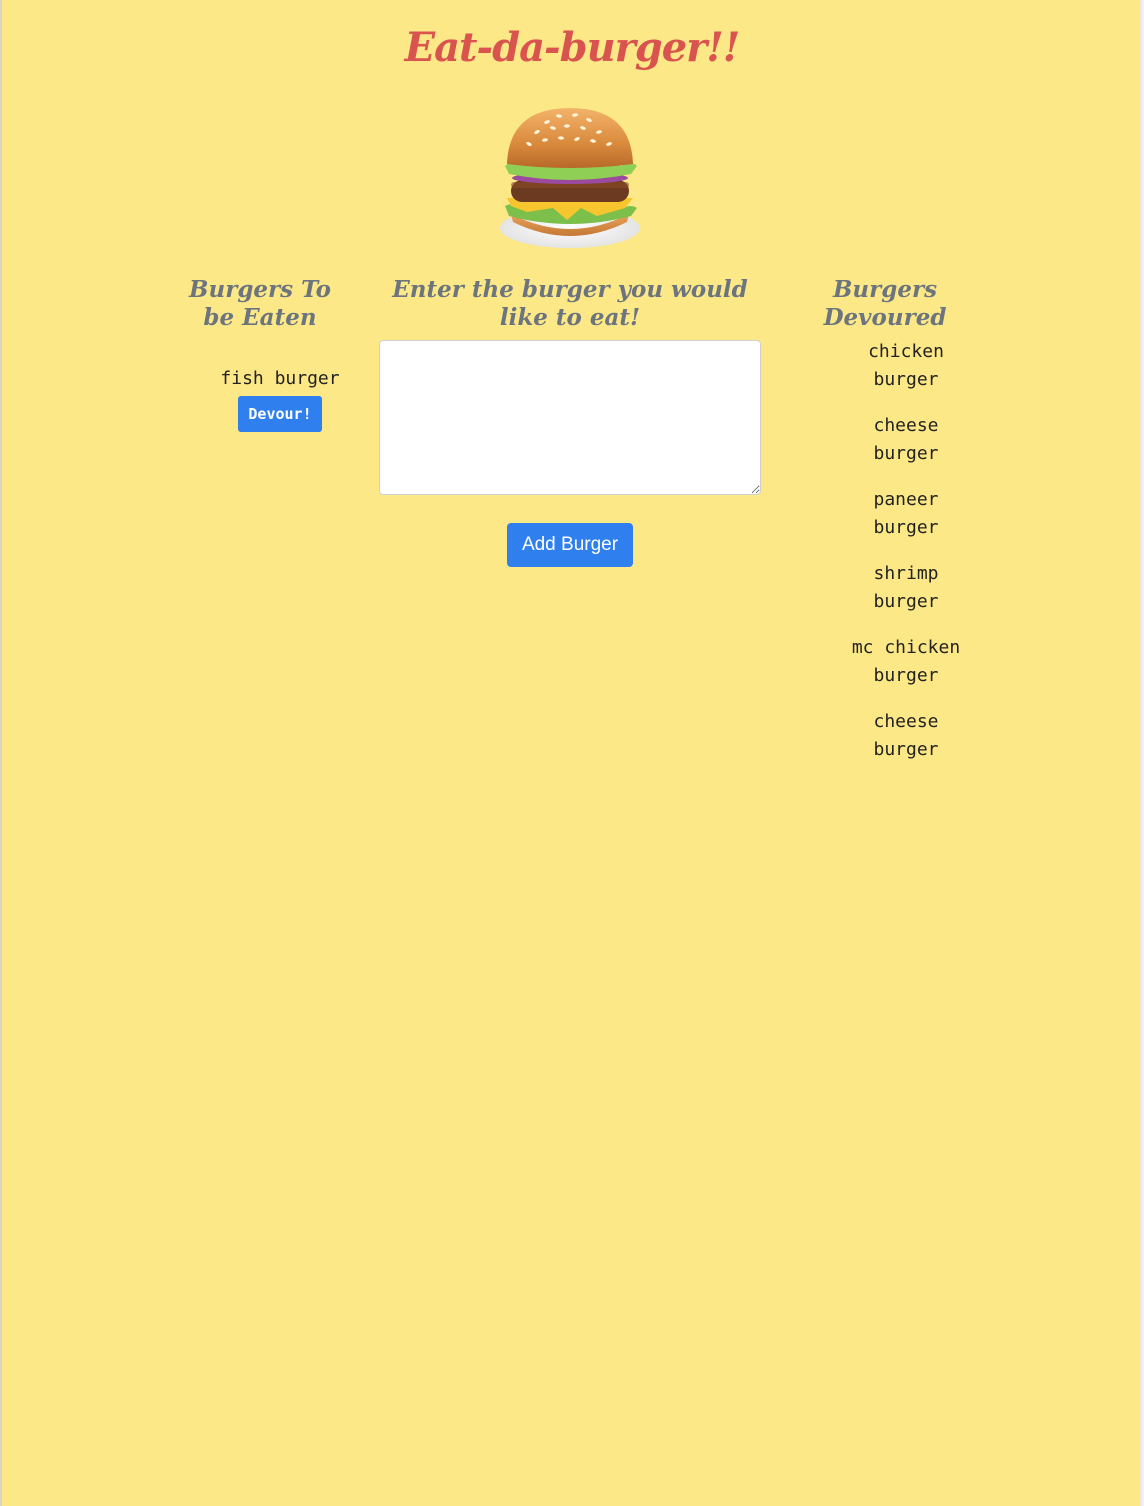  Describe the element at coordinates (885, 303) in the screenshot. I see `devoured-heading: Burgers Devoured` at that location.